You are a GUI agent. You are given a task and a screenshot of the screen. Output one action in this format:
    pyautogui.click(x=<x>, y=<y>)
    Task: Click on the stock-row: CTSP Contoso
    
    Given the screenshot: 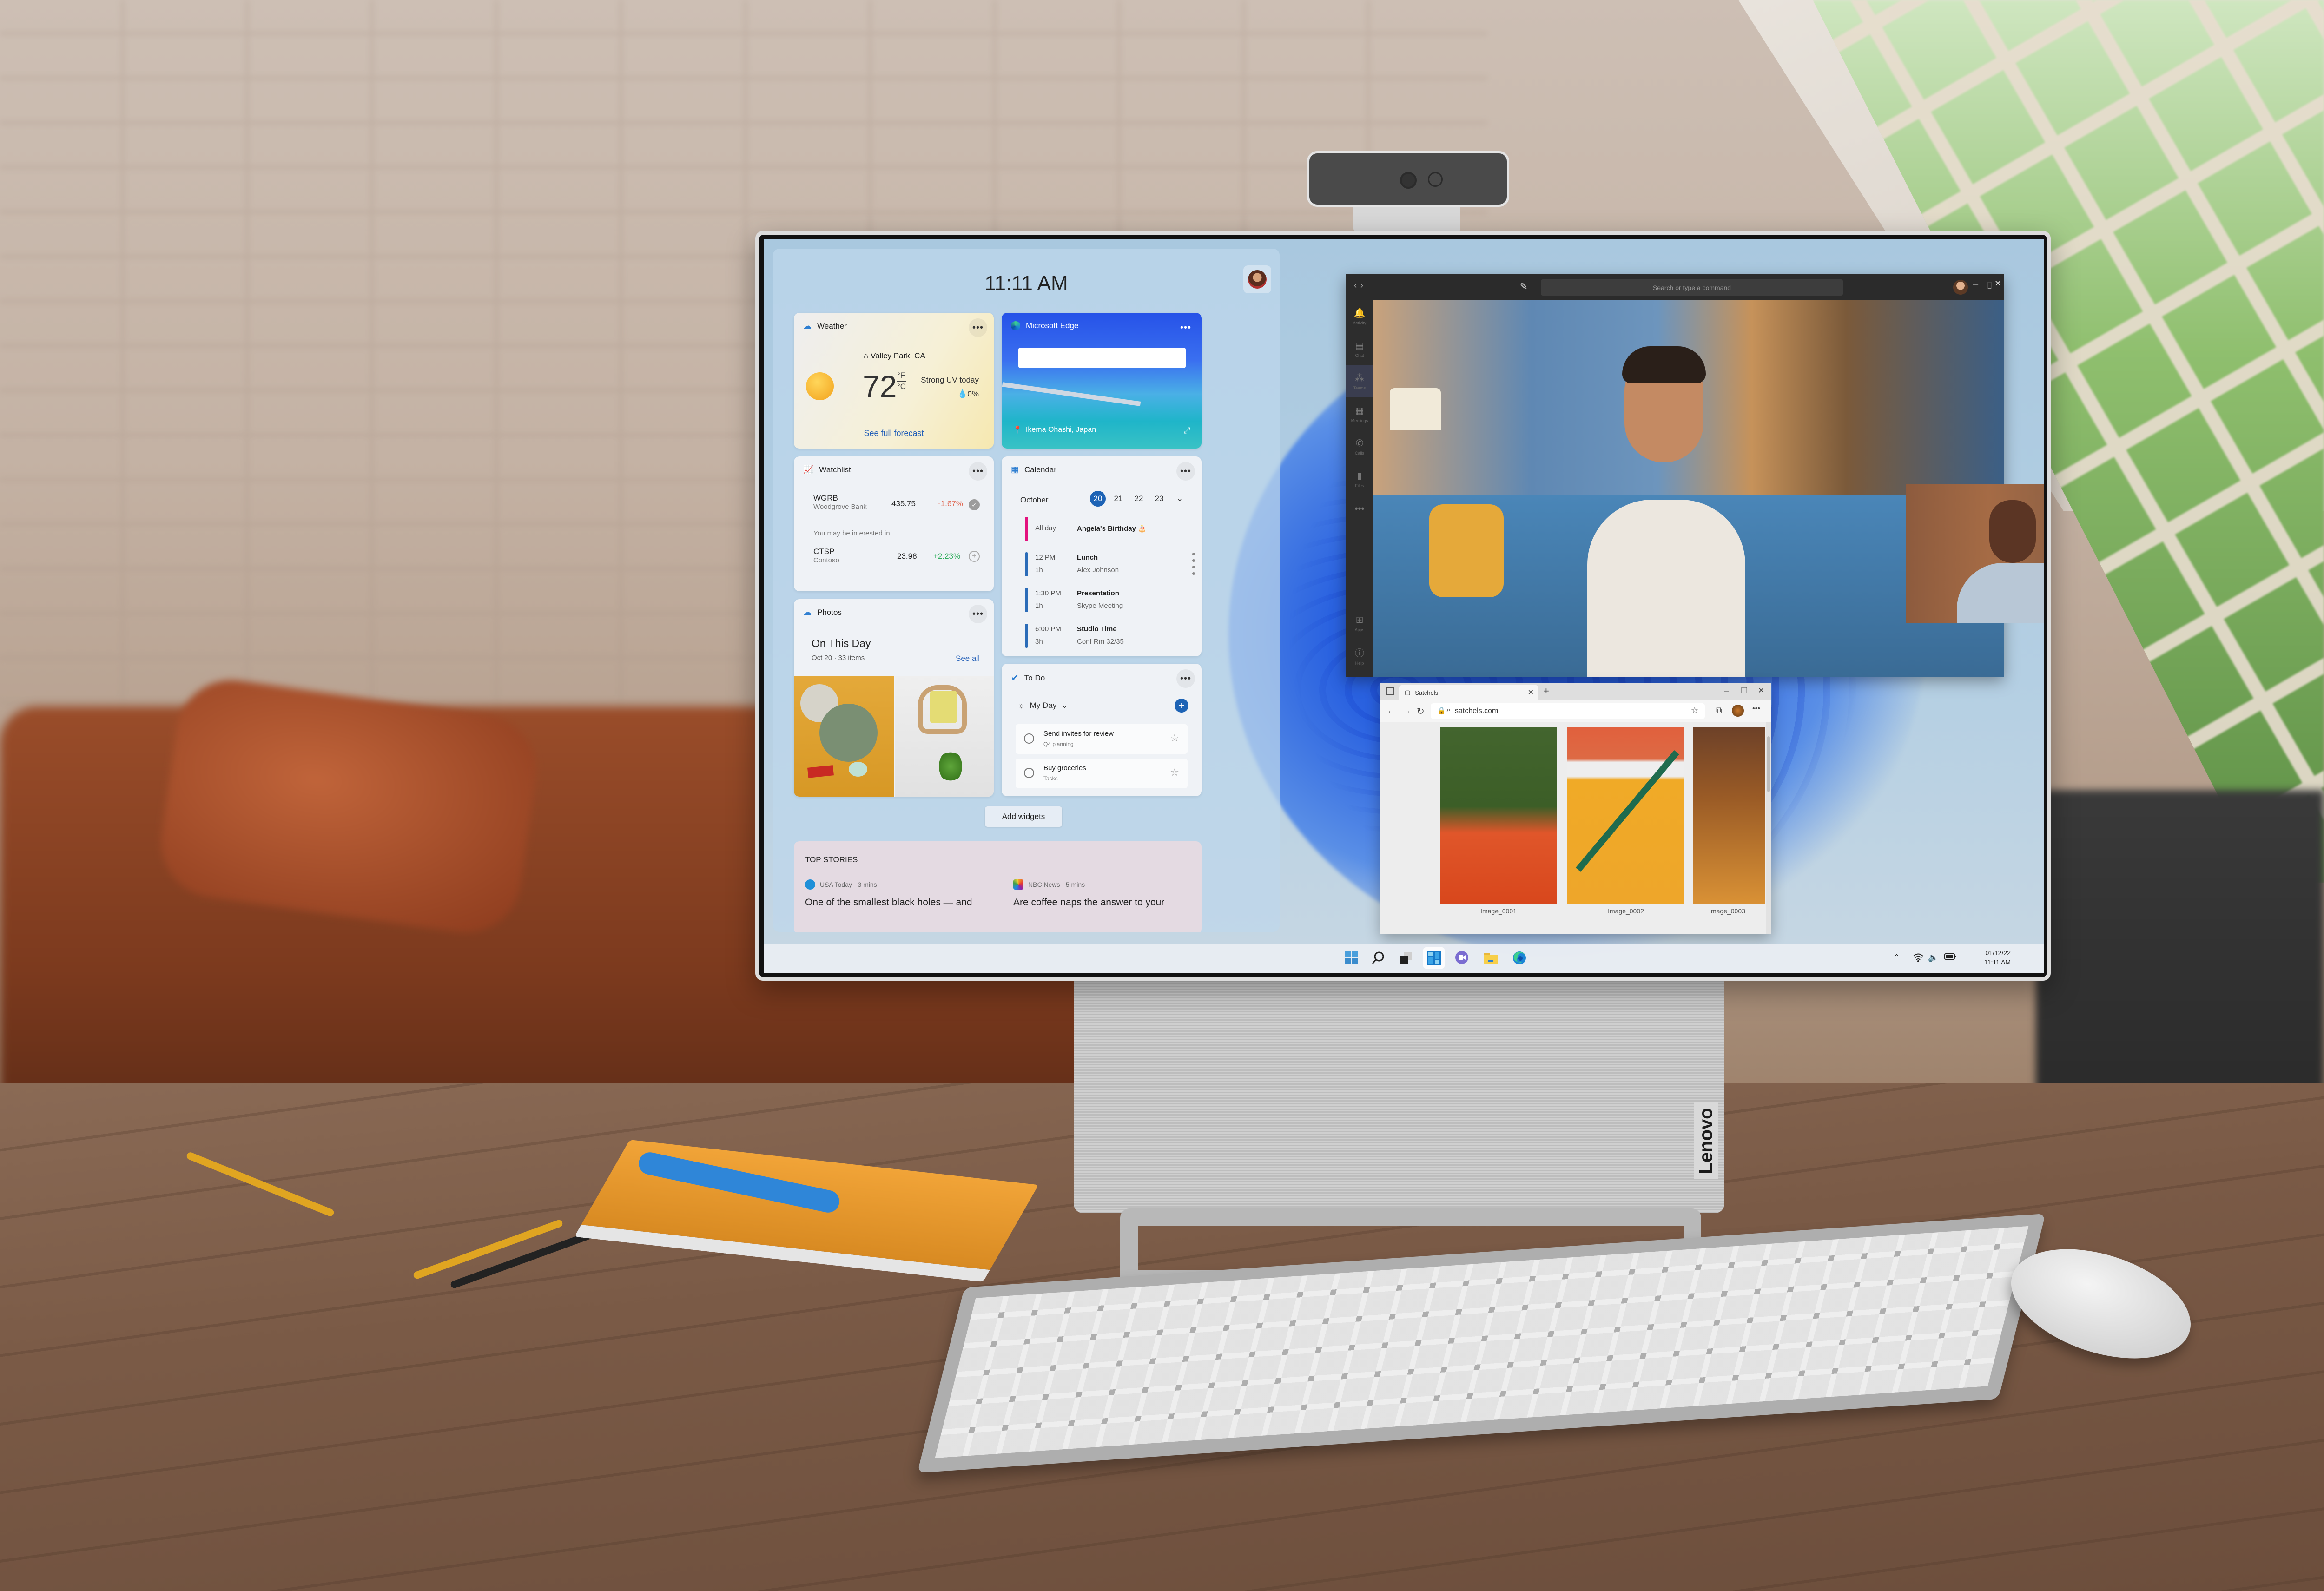 What is the action you would take?
    pyautogui.click(x=826, y=555)
    